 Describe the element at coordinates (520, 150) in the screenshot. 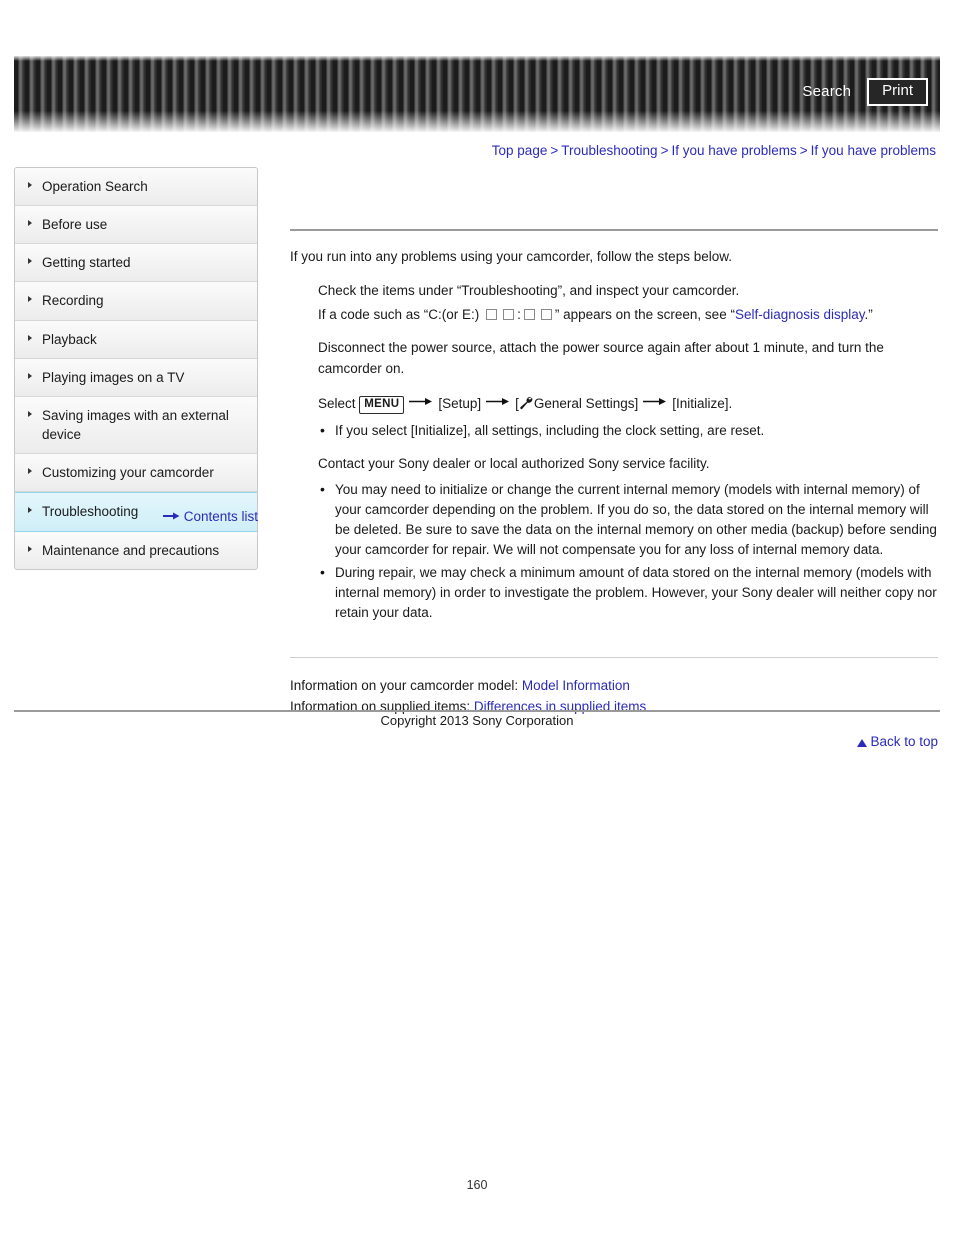

I see `breadcrumb-item-top-page: Top page` at that location.